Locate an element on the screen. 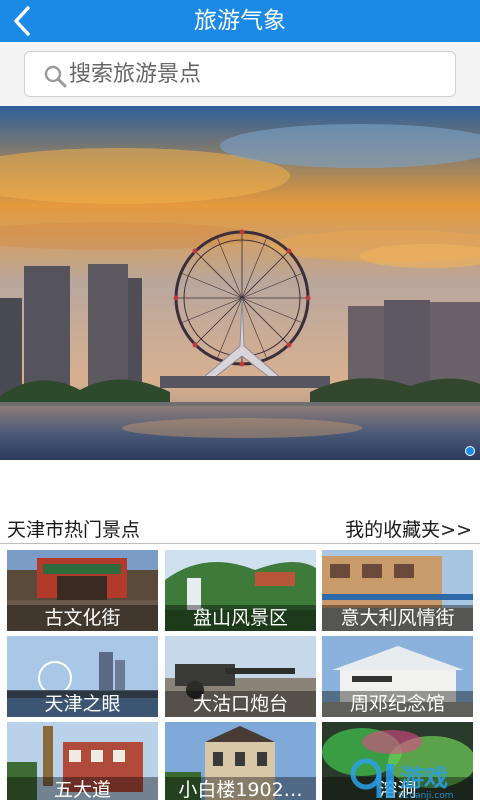 The width and height of the screenshot is (480, 800). spot-tile: 盘山风景区 is located at coordinates (240, 590).